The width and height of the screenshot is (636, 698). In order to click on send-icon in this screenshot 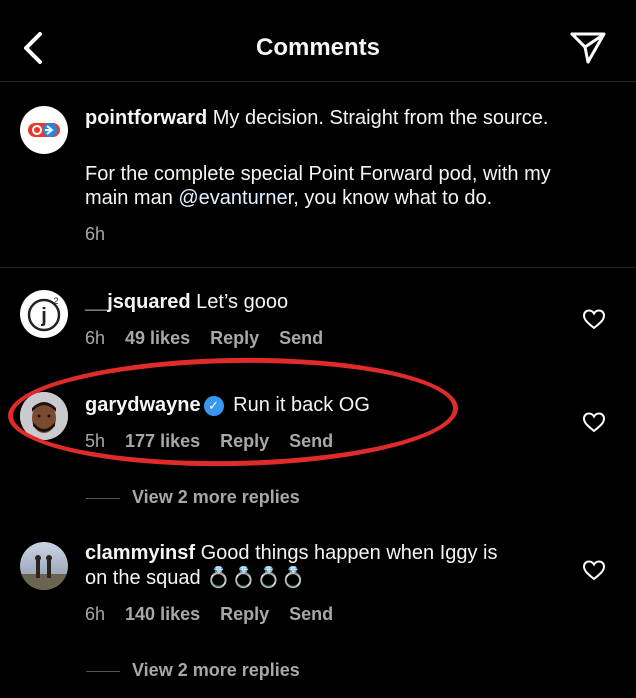, I will do `click(588, 48)`.